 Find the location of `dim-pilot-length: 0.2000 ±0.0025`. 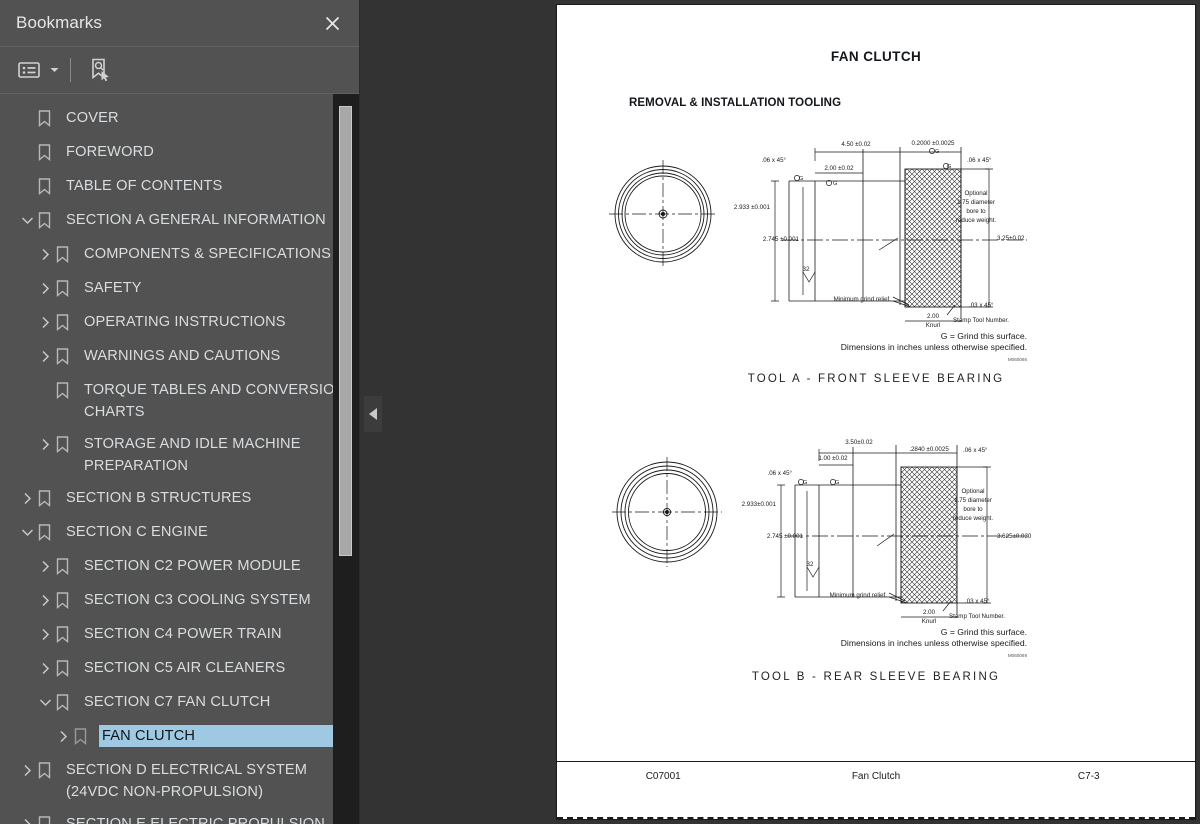

dim-pilot-length: 0.2000 ±0.0025 is located at coordinates (934, 143).